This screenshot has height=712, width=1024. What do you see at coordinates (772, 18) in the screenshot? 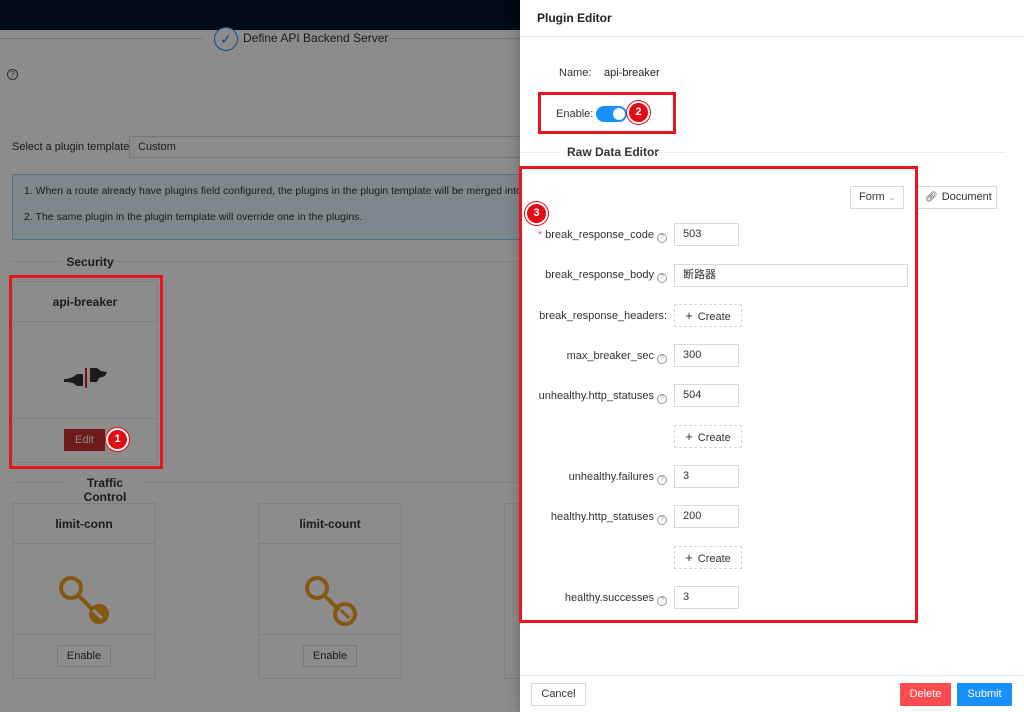
I see `drawer-header: Plugin Editor` at bounding box center [772, 18].